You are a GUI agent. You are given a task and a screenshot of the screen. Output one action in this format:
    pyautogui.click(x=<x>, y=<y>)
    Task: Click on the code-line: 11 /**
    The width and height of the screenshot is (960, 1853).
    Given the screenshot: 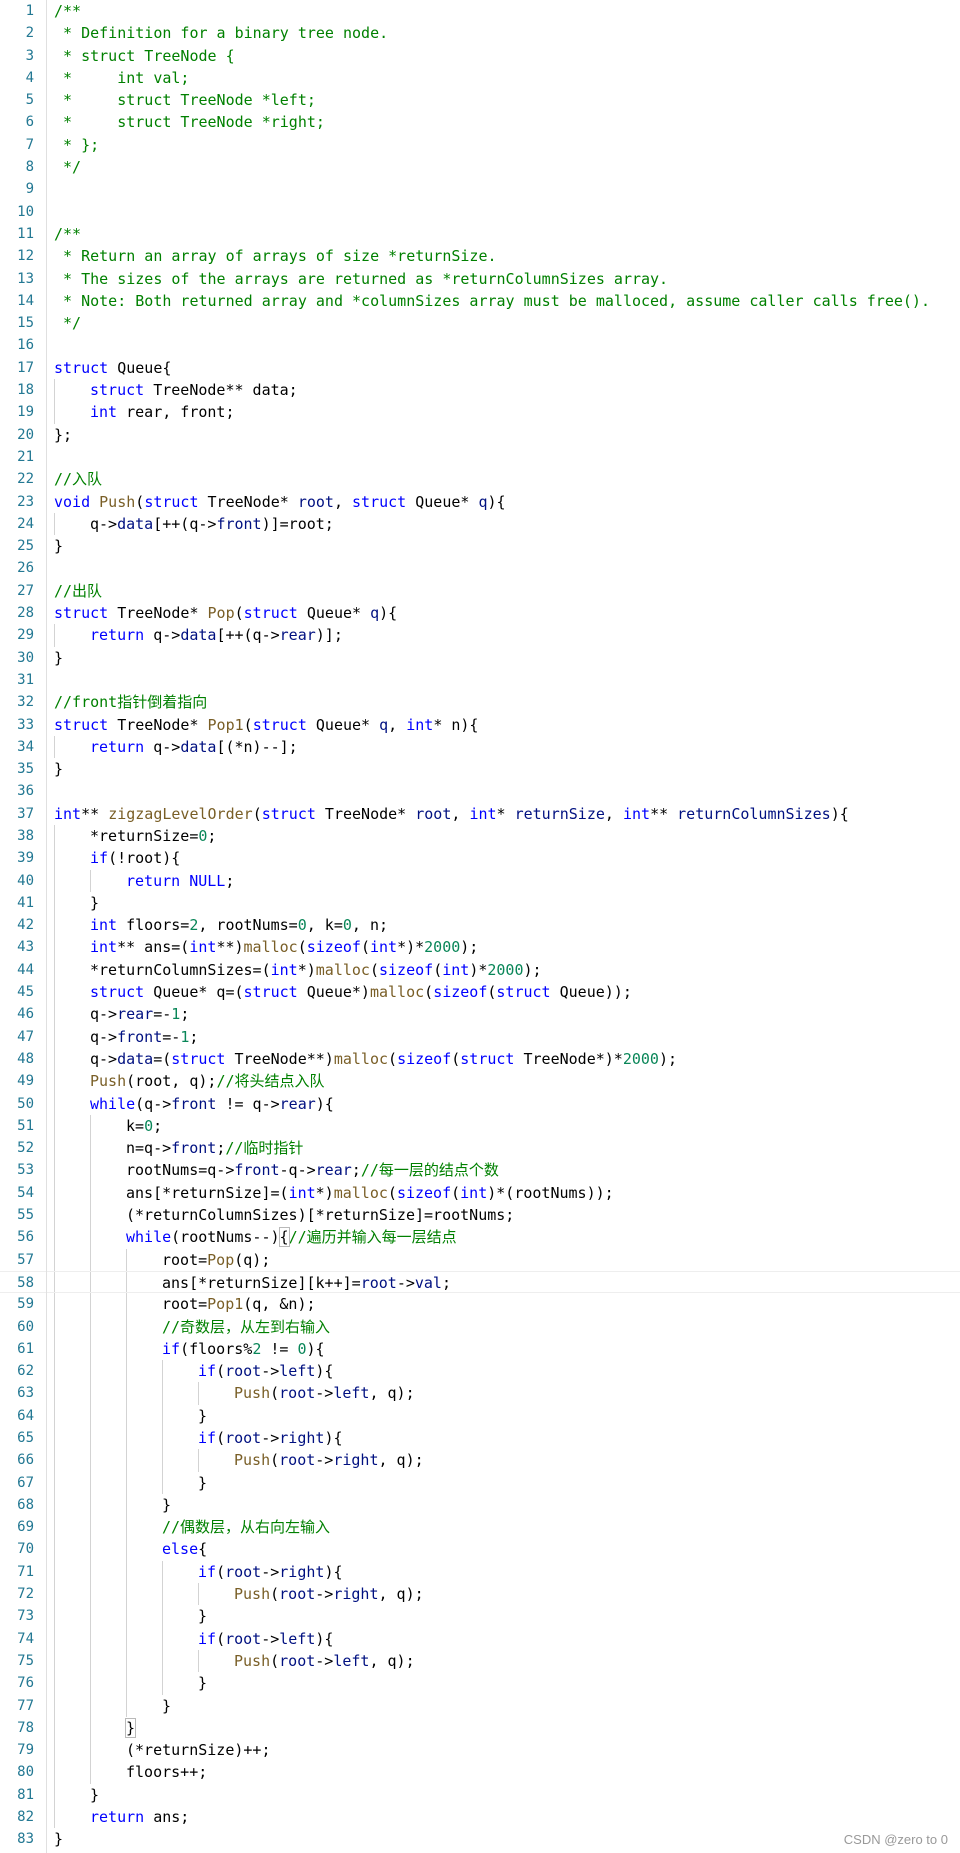 What is the action you would take?
    pyautogui.click(x=480, y=234)
    